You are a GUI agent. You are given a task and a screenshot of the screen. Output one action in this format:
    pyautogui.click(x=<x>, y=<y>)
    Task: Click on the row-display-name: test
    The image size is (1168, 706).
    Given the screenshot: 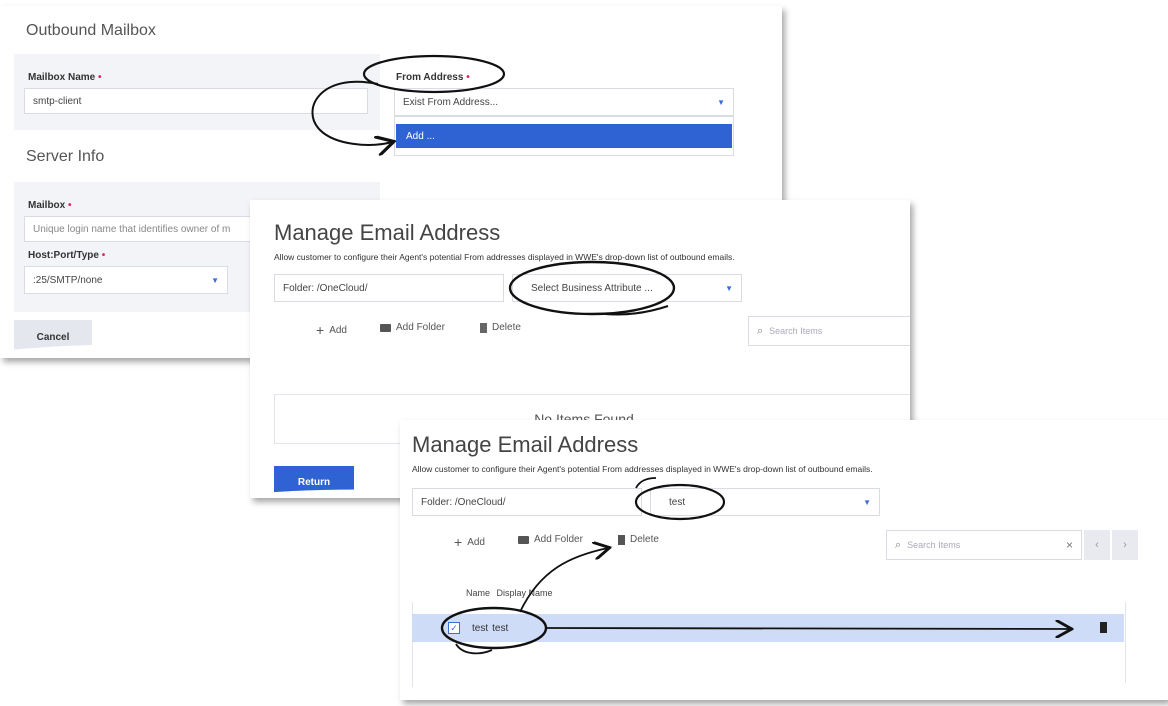 What is the action you would take?
    pyautogui.click(x=500, y=628)
    